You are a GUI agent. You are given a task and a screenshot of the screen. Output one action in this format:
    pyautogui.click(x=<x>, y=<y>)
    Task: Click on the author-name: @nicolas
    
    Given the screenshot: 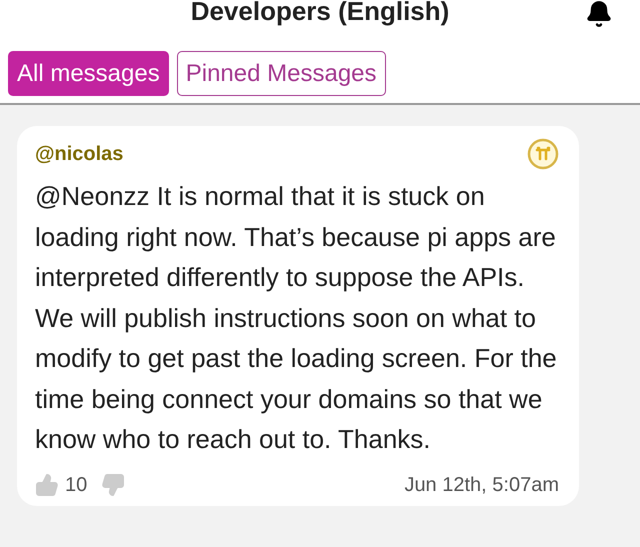 What is the action you would take?
    pyautogui.click(x=79, y=154)
    